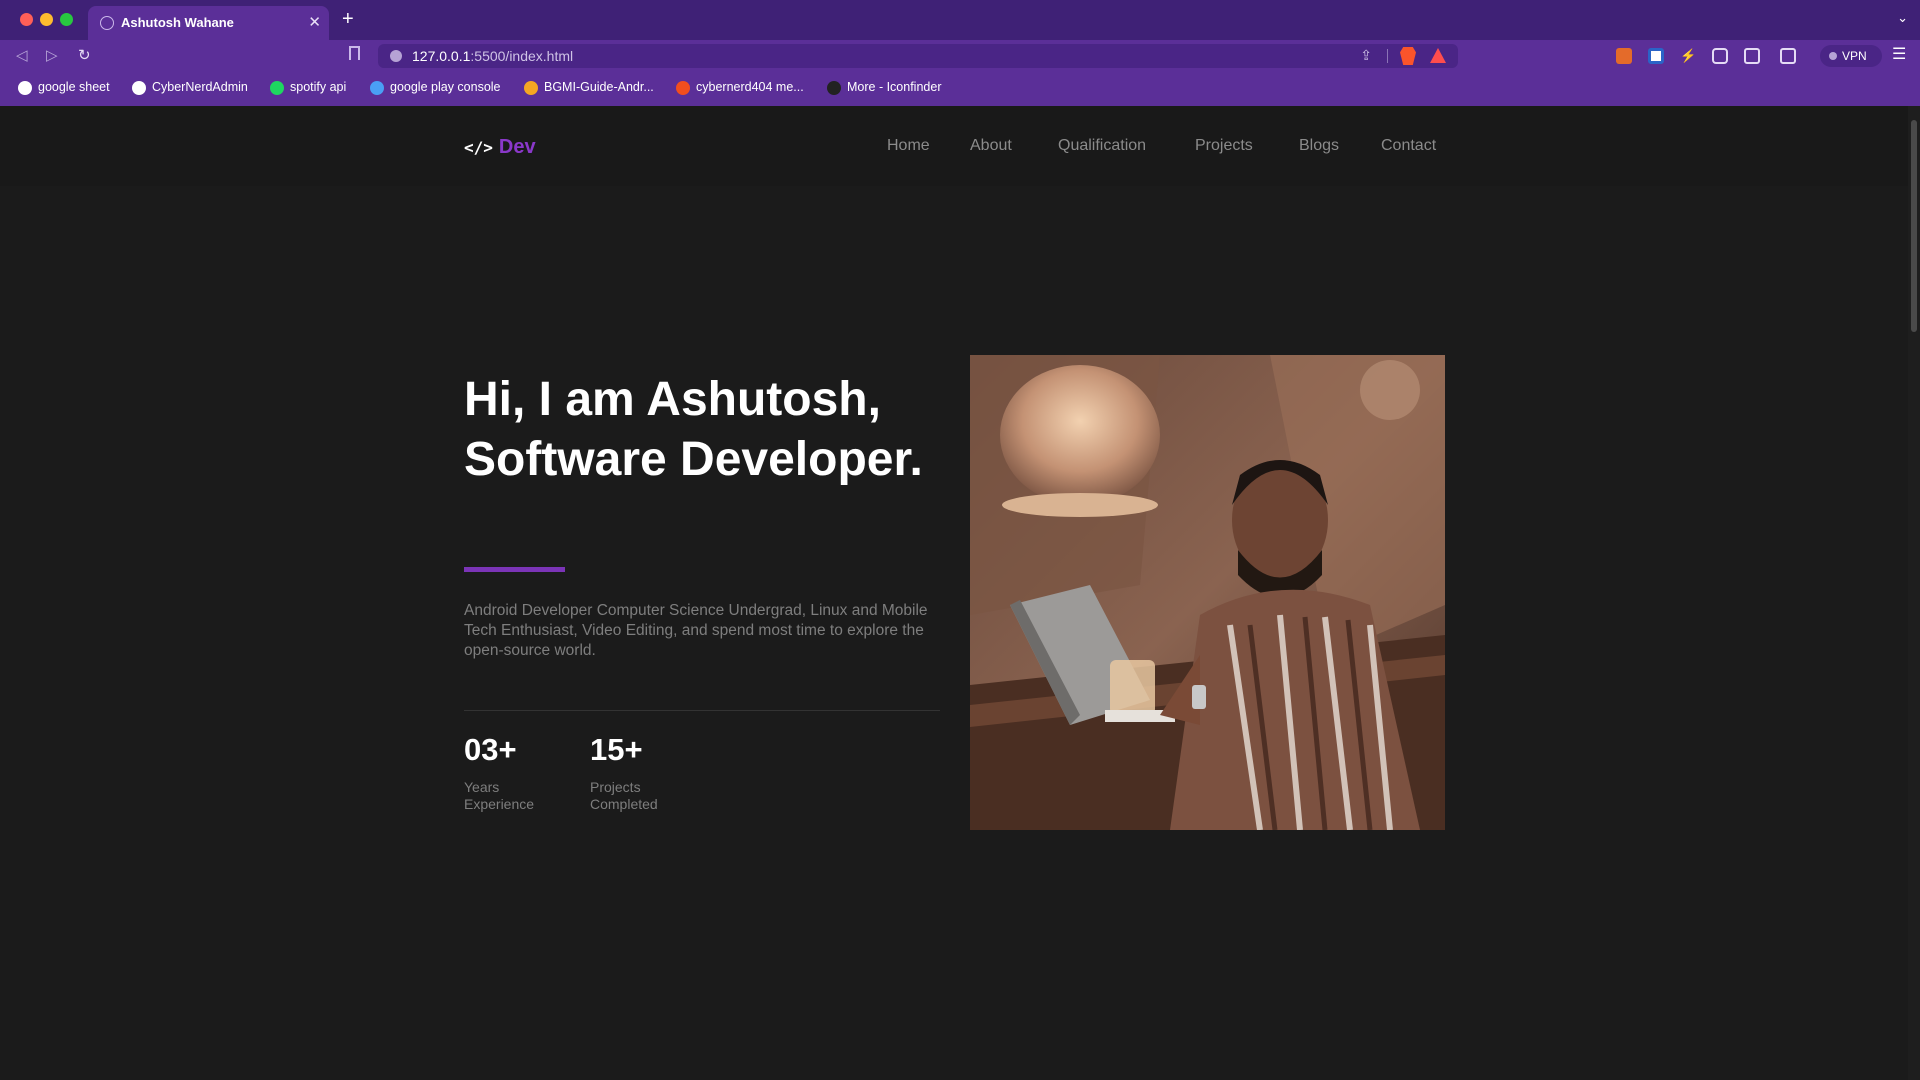 The height and width of the screenshot is (1080, 1920). I want to click on scrollbar-thumb, so click(1914, 226).